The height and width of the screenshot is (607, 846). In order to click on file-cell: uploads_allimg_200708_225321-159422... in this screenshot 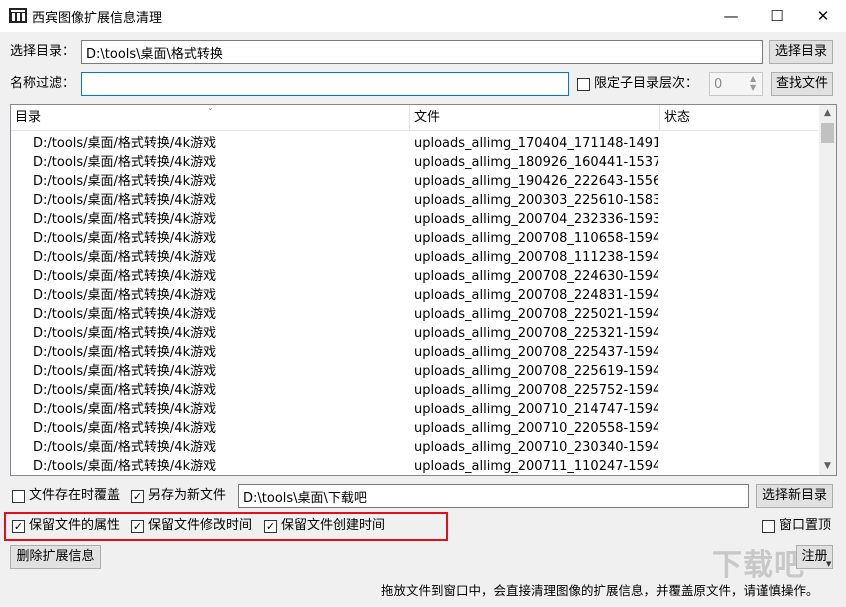, I will do `click(536, 333)`.